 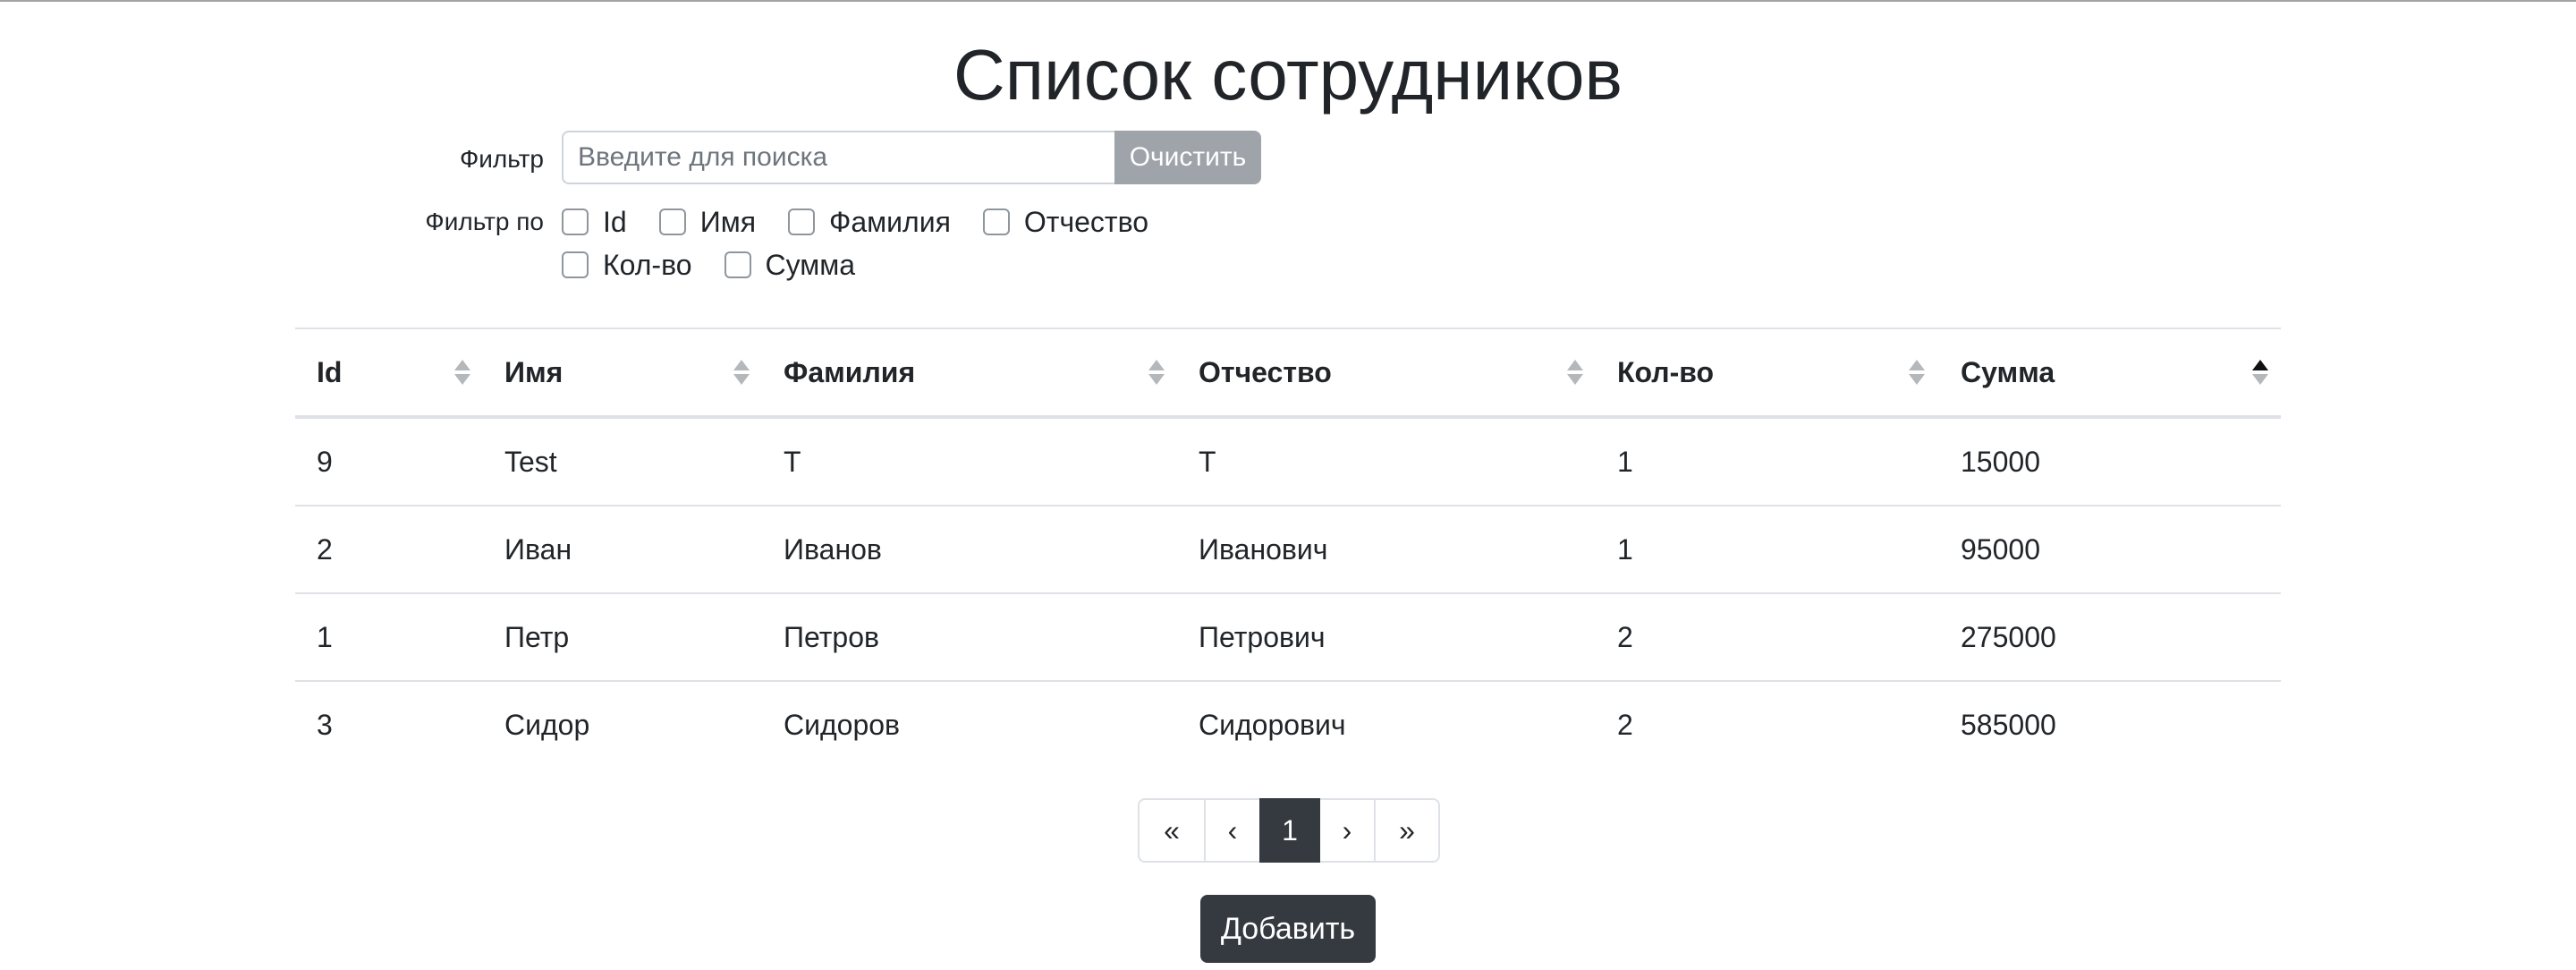 I want to click on filter-field-quantity: Кол-во, so click(x=627, y=265).